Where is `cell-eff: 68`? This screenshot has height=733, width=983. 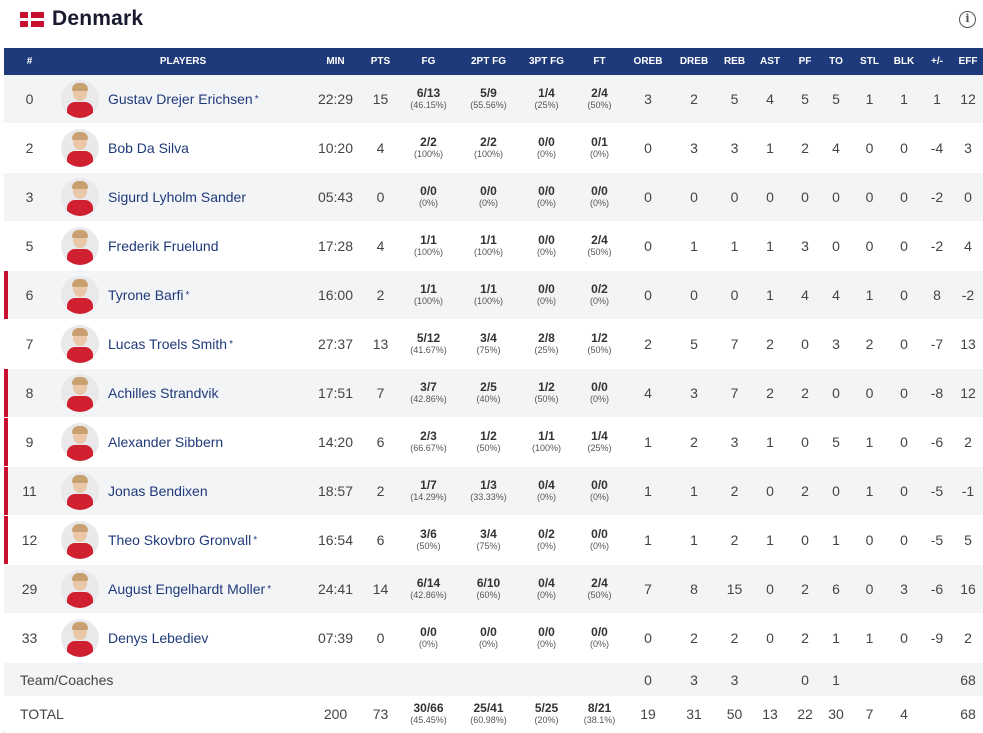
cell-eff: 68 is located at coordinates (968, 713).